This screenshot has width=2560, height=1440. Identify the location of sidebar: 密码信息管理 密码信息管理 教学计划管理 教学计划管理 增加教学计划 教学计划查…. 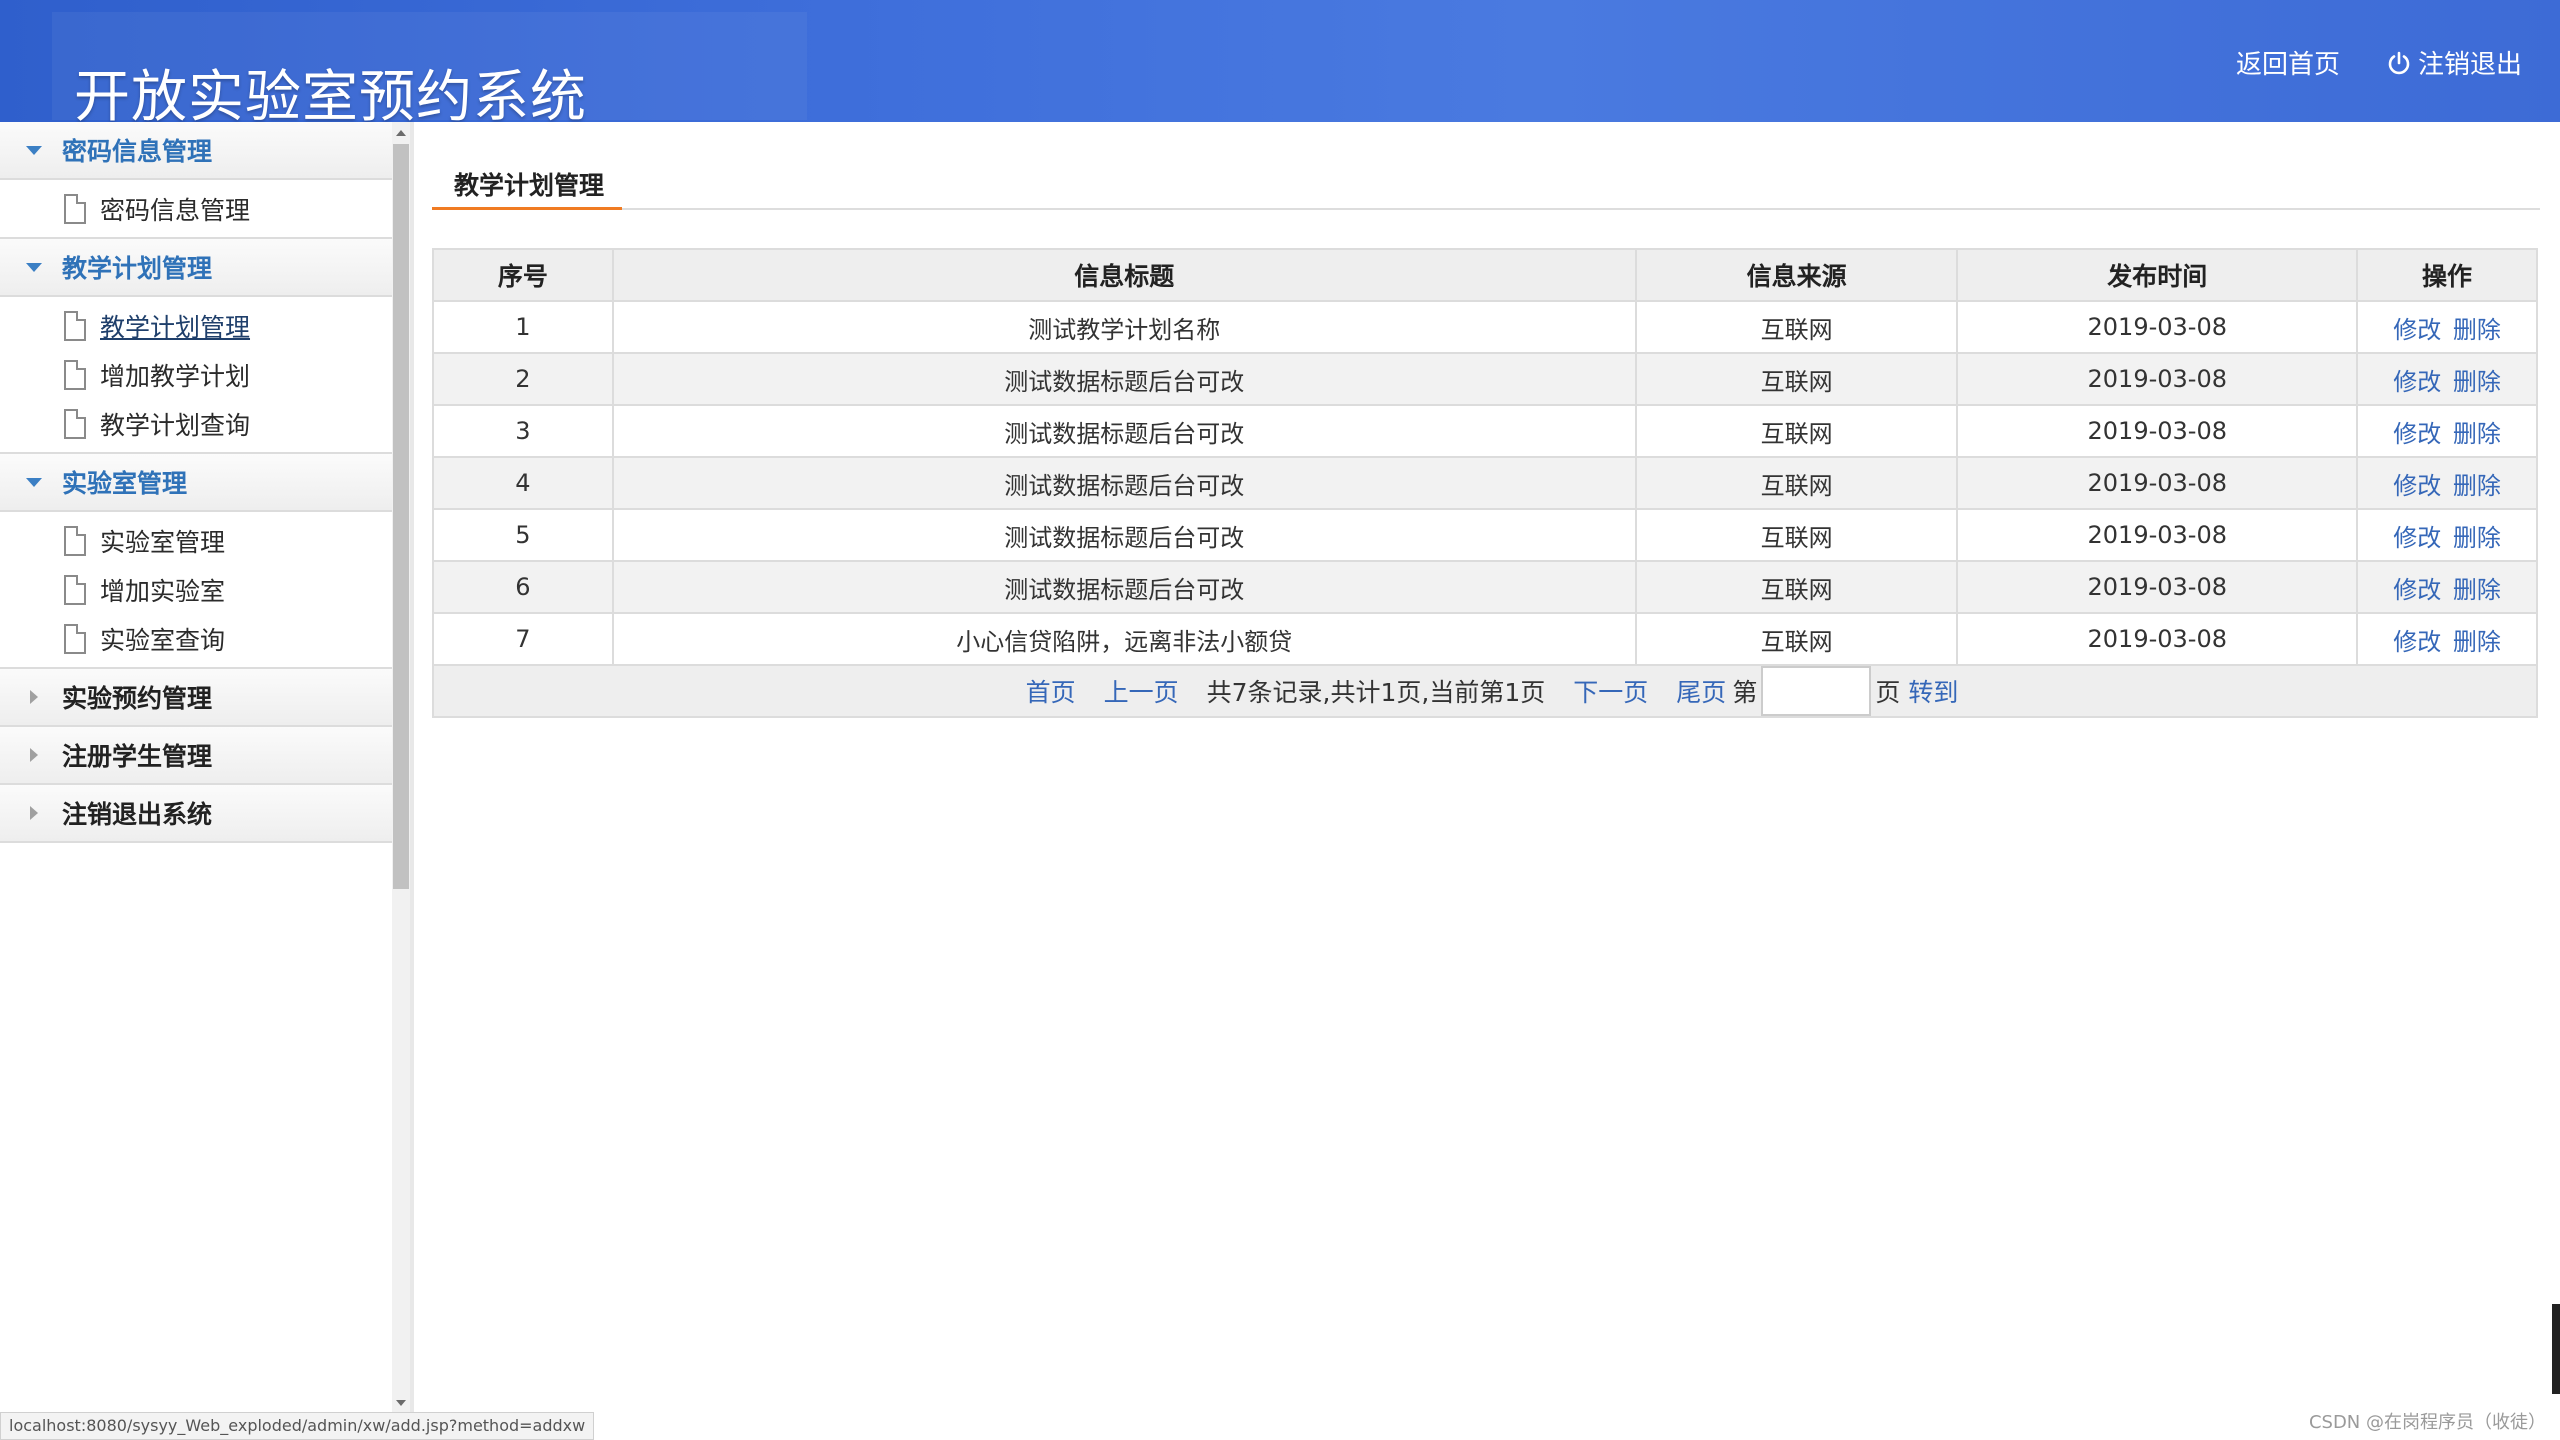
(196, 767).